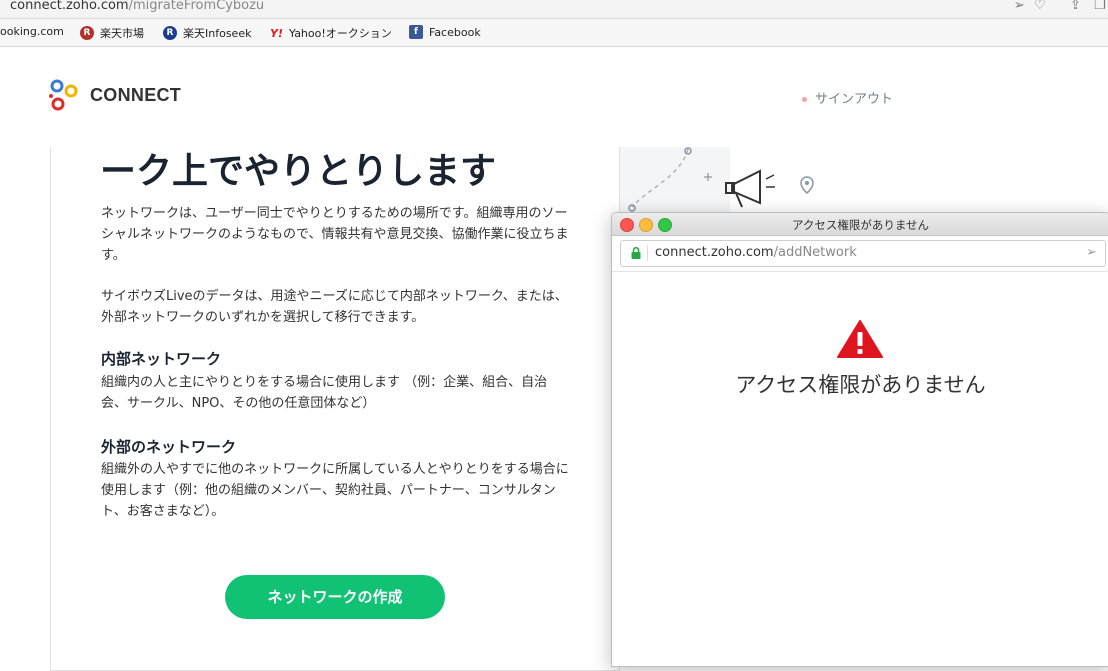 This screenshot has height=671, width=1108. I want to click on internal-network-title: 内部ネットワーク, so click(161, 359).